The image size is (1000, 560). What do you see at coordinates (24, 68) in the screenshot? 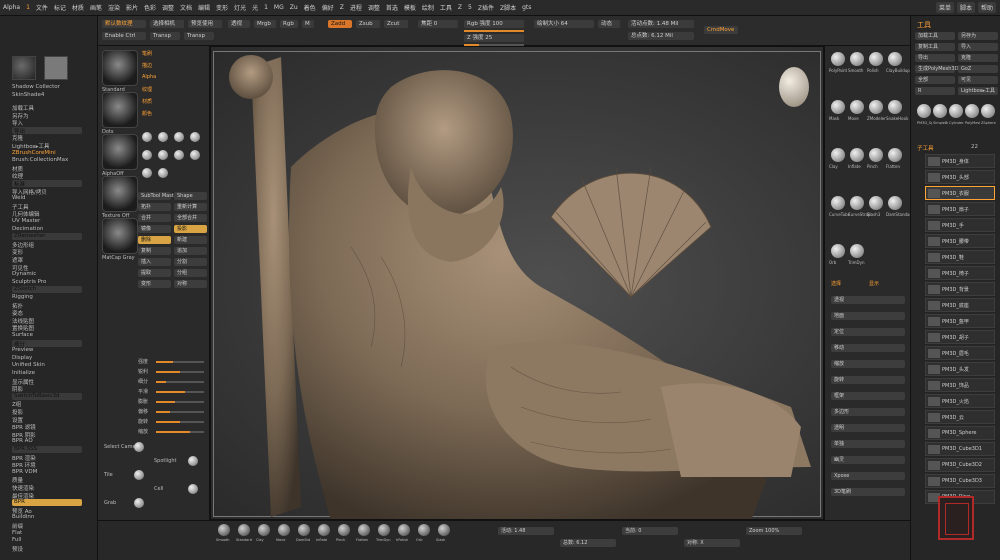
I see `material-swatch` at bounding box center [24, 68].